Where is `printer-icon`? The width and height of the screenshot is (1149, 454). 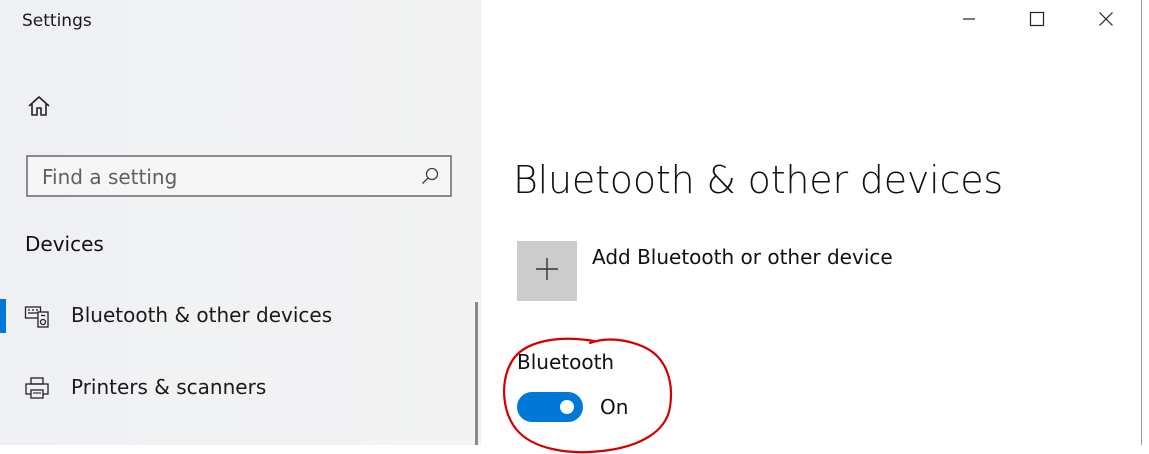 printer-icon is located at coordinates (37, 388).